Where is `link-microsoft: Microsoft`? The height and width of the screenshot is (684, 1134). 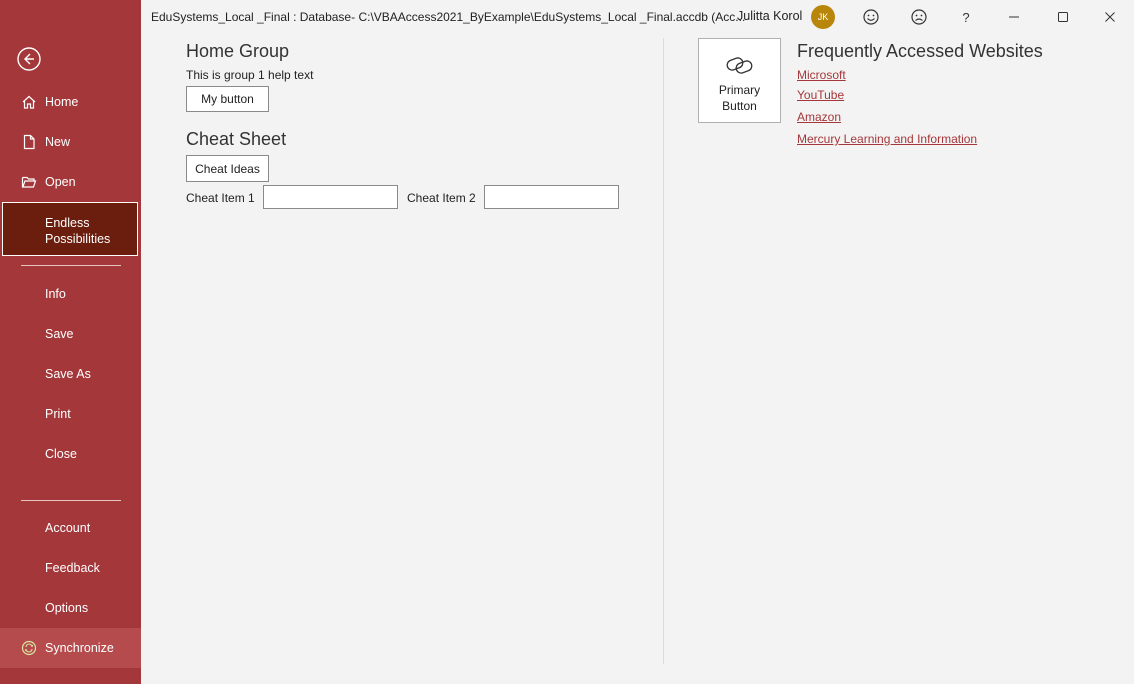
link-microsoft: Microsoft is located at coordinates (821, 75).